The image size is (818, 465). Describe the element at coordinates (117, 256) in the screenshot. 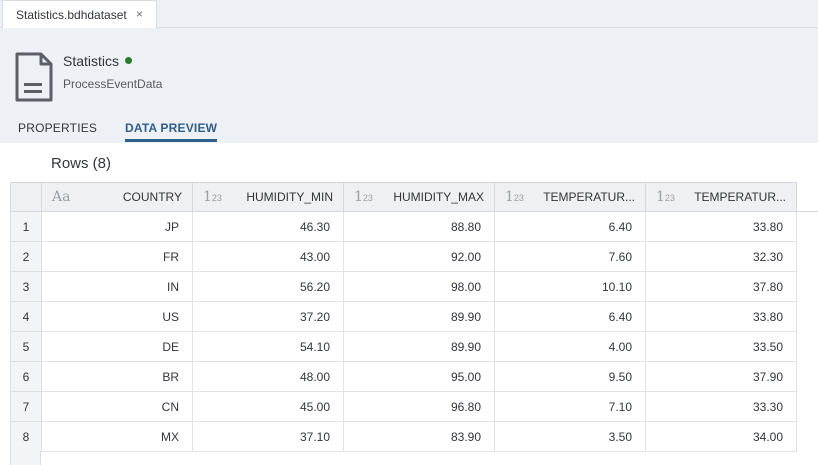

I see `table-cell: FR` at that location.